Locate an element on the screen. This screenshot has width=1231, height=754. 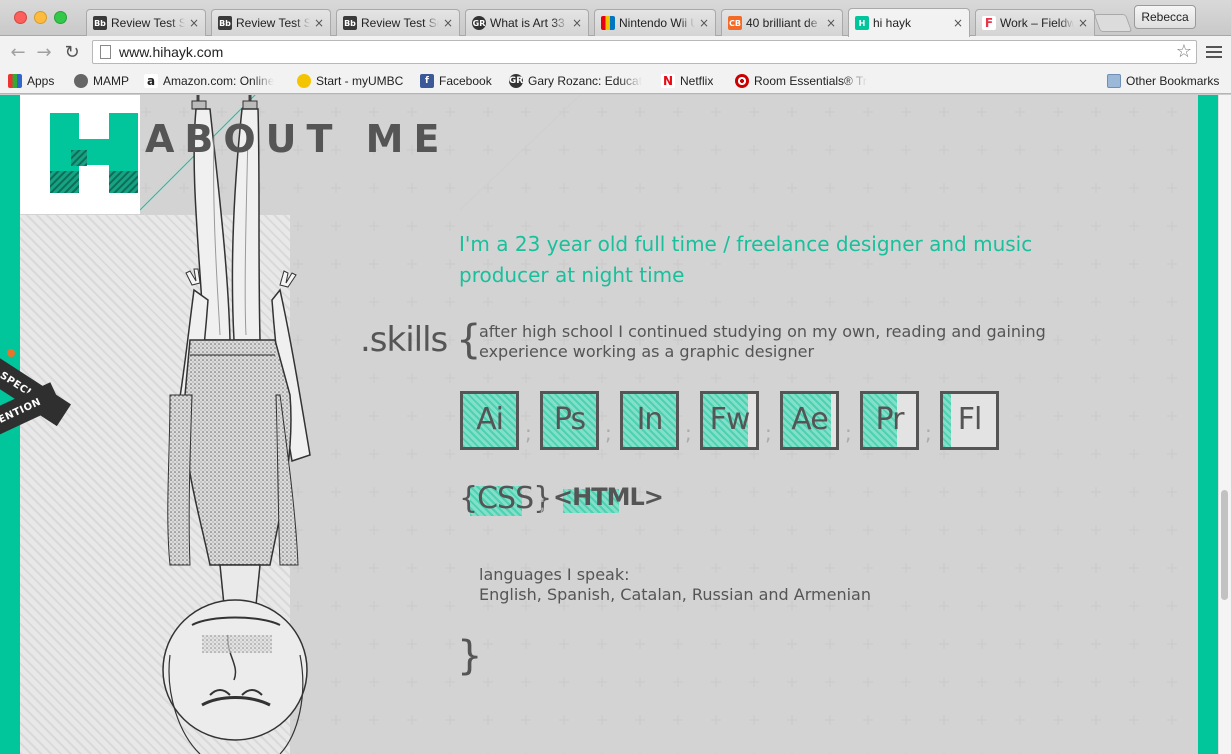
gr-icon: GR is located at coordinates (516, 81).